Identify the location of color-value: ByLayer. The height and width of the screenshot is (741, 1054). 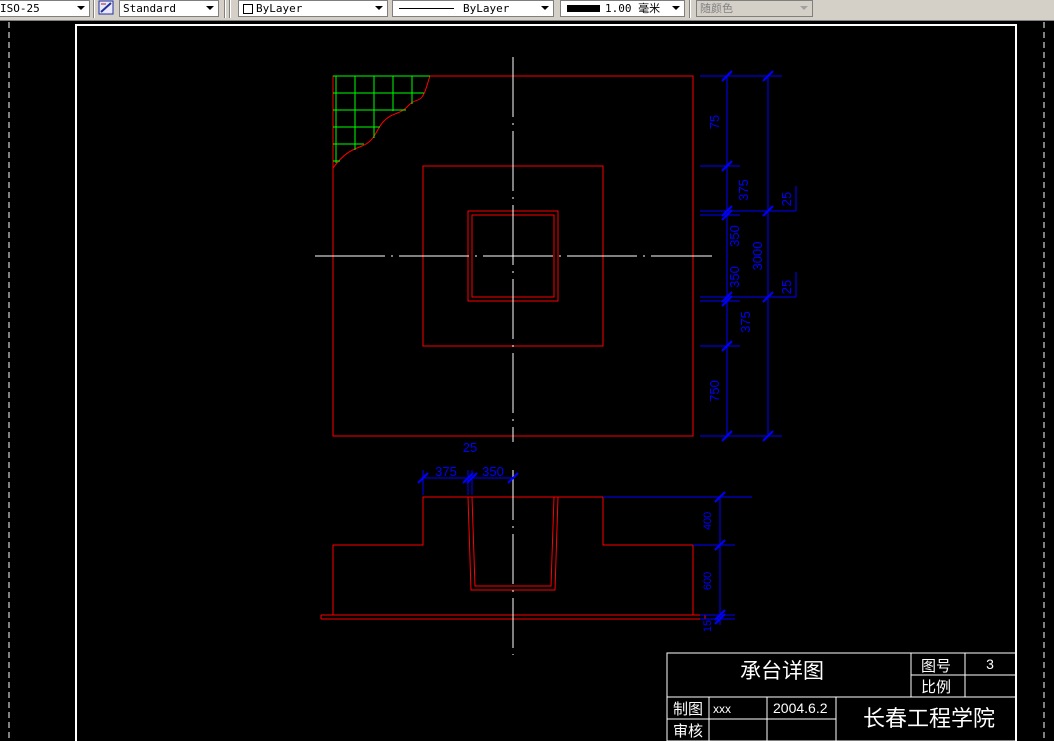
(279, 8).